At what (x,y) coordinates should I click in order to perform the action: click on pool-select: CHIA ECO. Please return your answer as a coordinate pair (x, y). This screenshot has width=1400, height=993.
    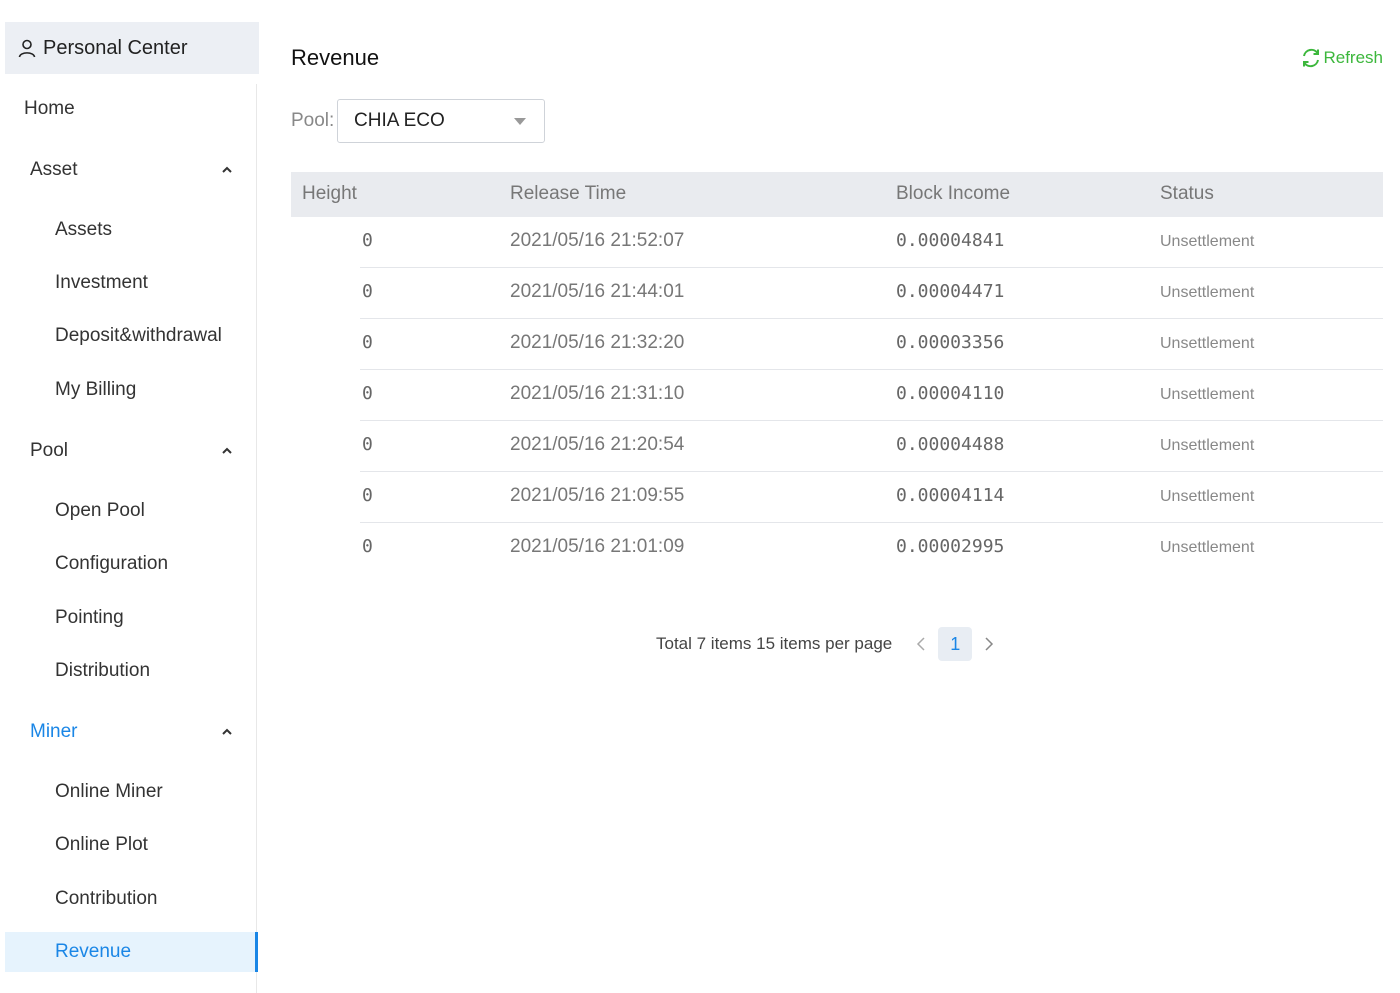
    Looking at the image, I should click on (441, 121).